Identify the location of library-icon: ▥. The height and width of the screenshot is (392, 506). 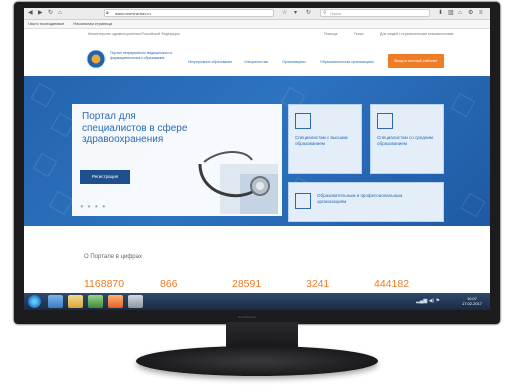
(451, 13).